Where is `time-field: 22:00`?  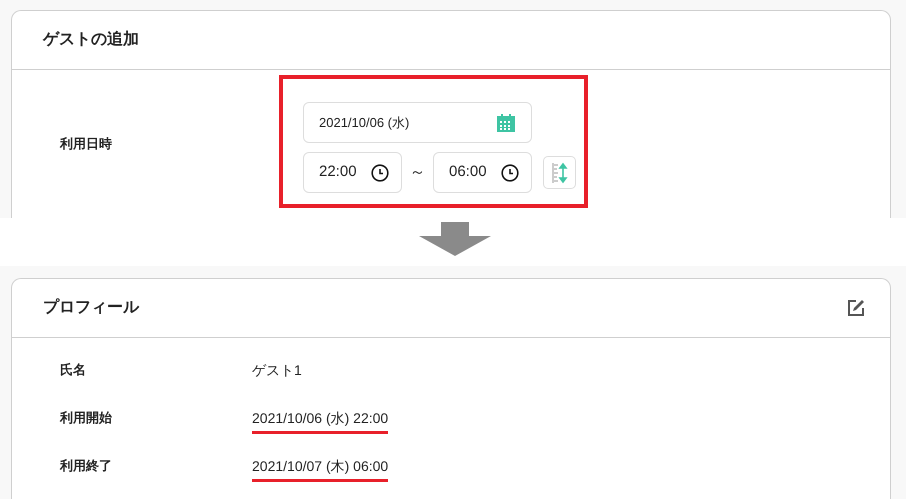
time-field: 22:00 is located at coordinates (352, 172).